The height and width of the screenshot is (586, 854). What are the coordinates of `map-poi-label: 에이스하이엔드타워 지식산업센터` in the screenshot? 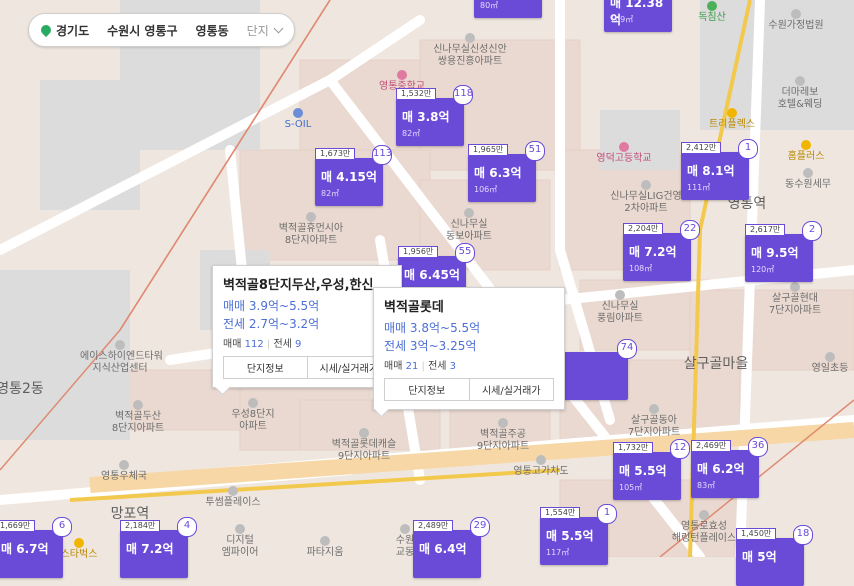 It's located at (121, 357).